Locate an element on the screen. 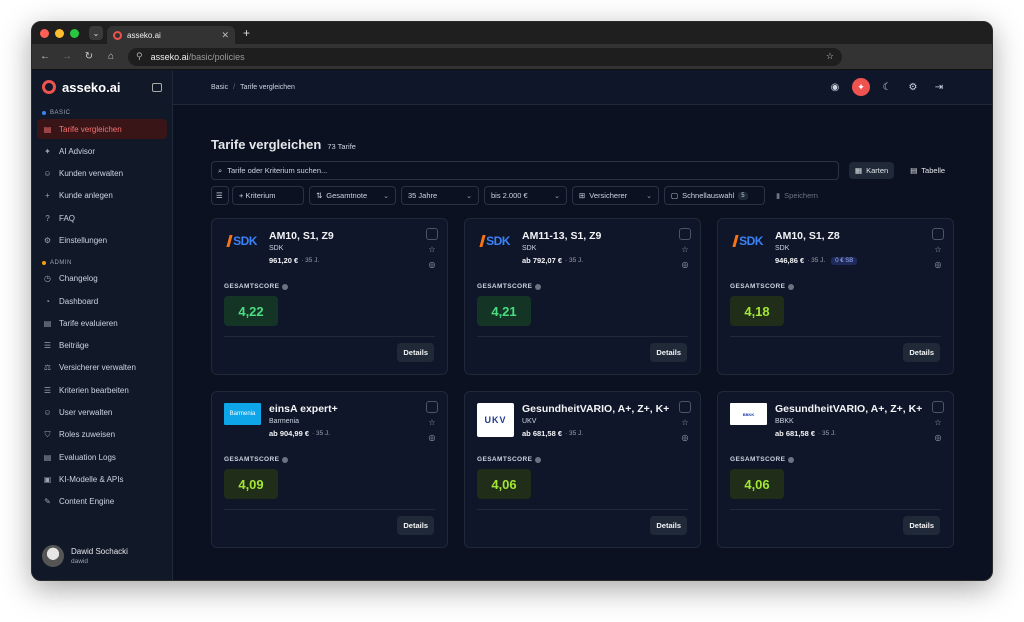  quick-select-button: ▢ Schnellauswahl 5 is located at coordinates (714, 195).